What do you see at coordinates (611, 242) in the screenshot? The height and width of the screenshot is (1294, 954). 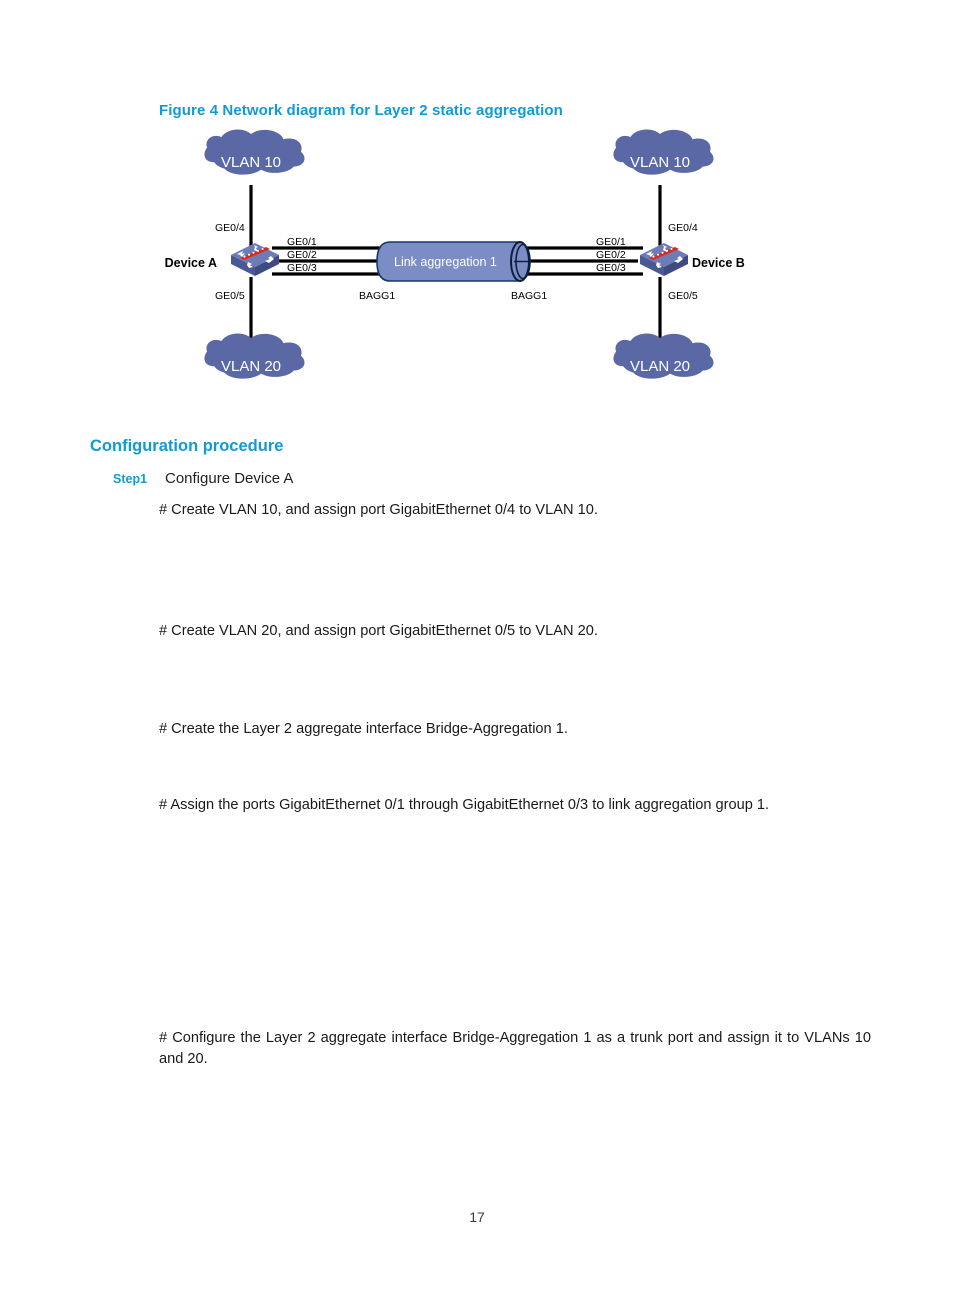 I see `port-label-right-ge01: GE0/1` at bounding box center [611, 242].